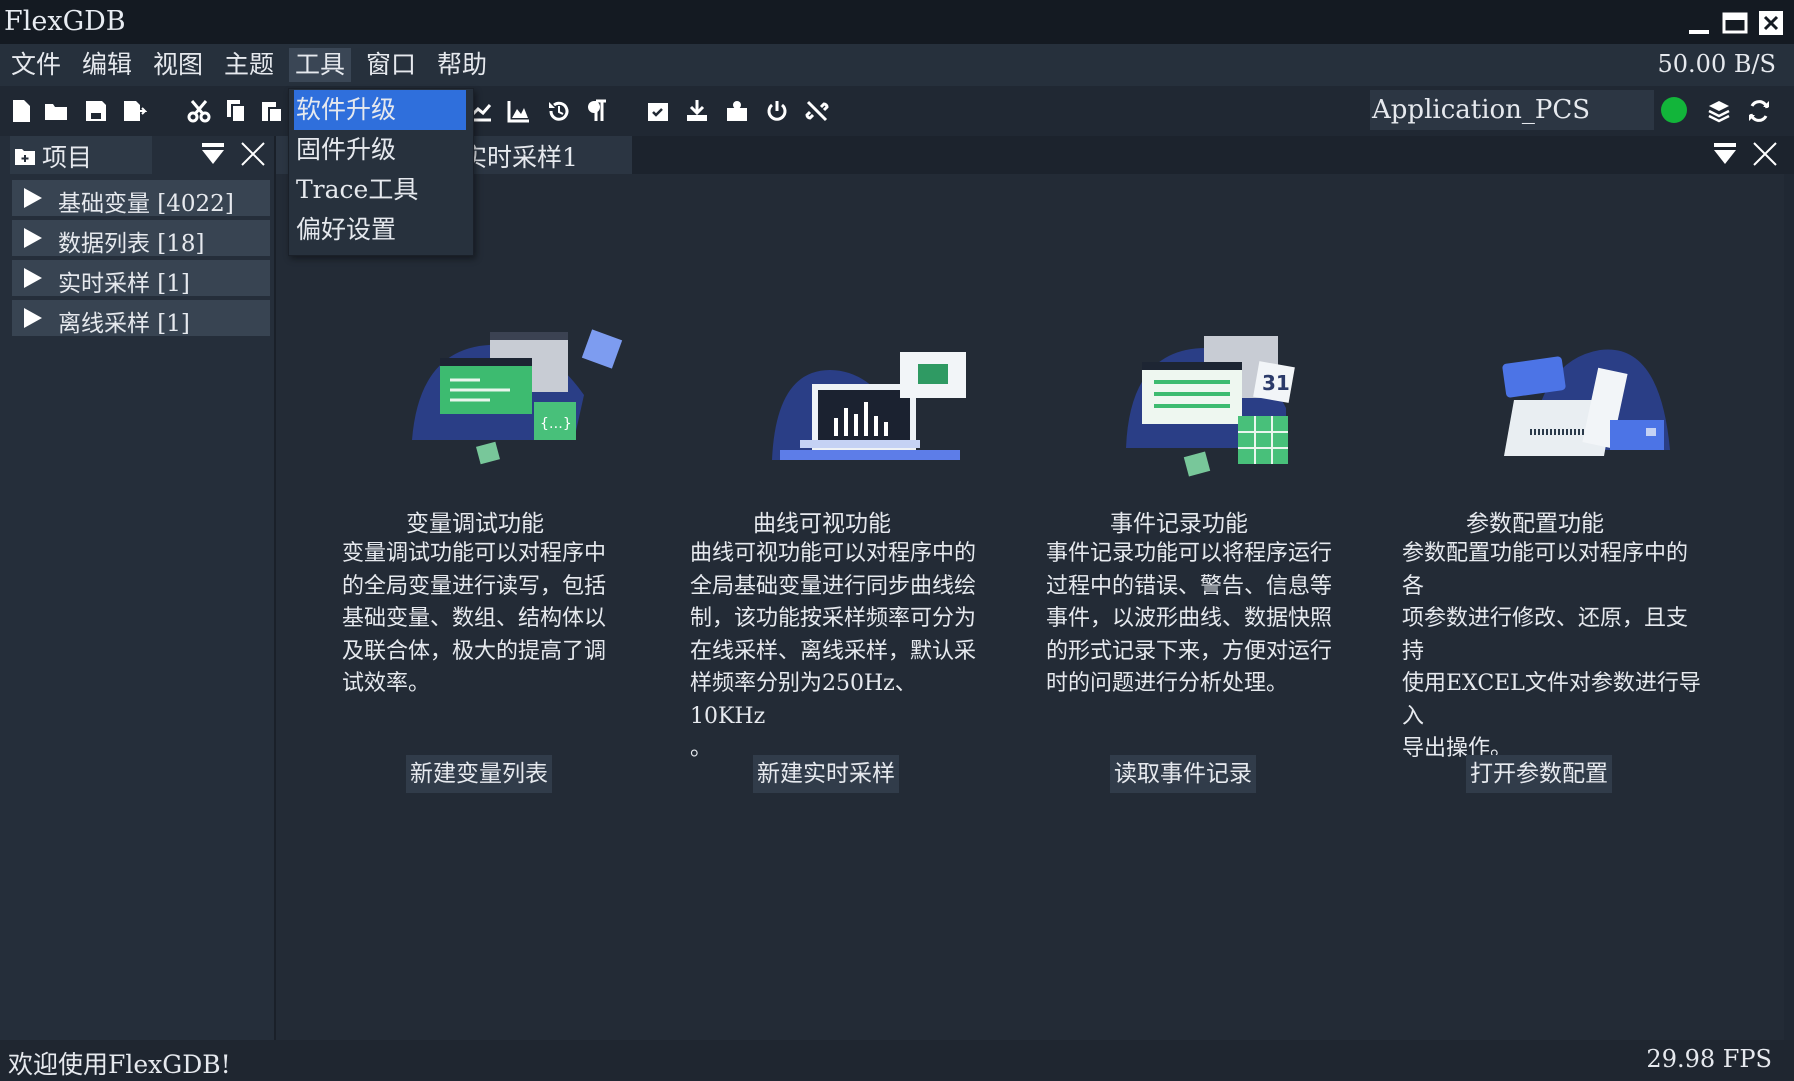  What do you see at coordinates (822, 524) in the screenshot?
I see `feature-title-curve-visual: 曲线可视功能` at bounding box center [822, 524].